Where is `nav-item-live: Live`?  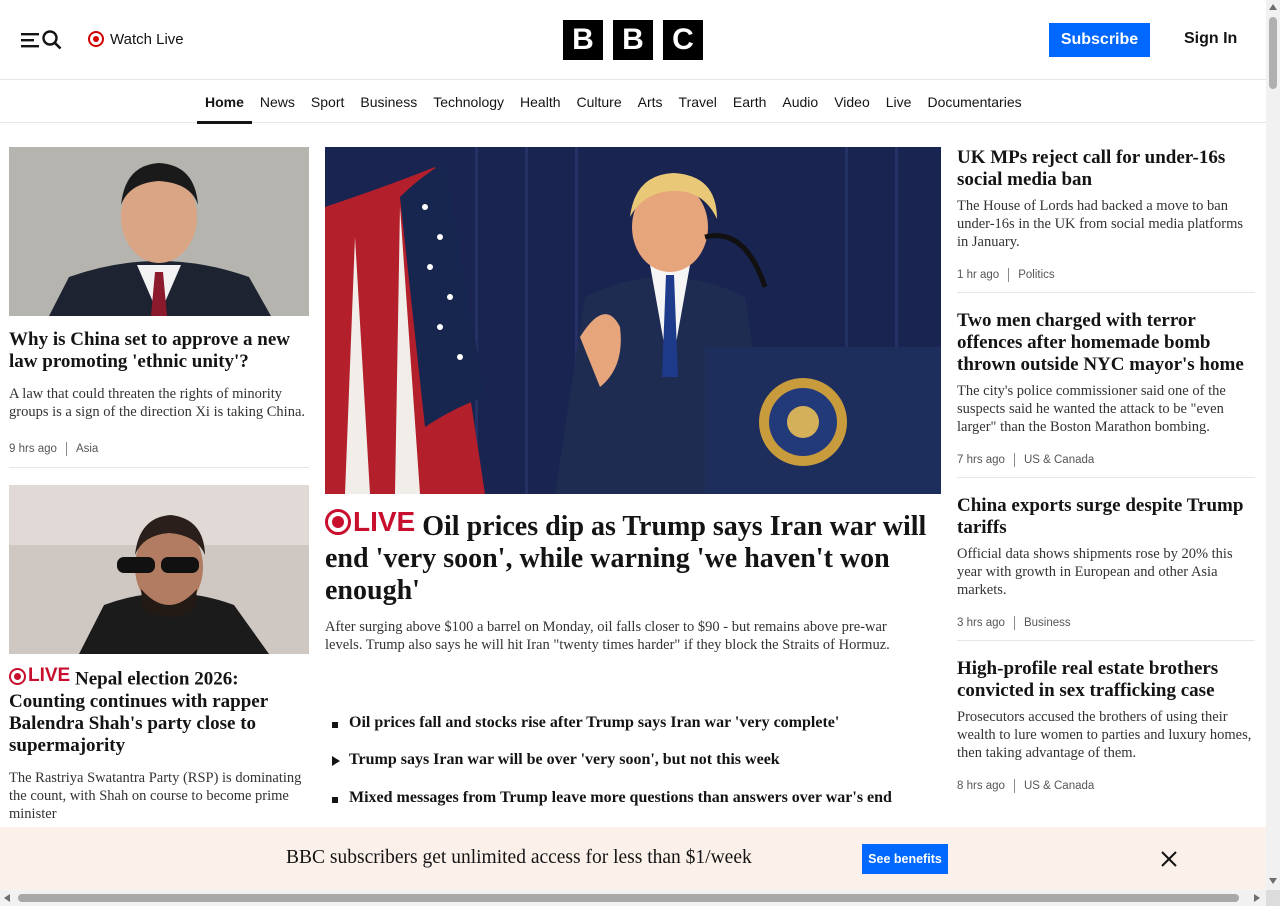
nav-item-live: Live is located at coordinates (899, 102).